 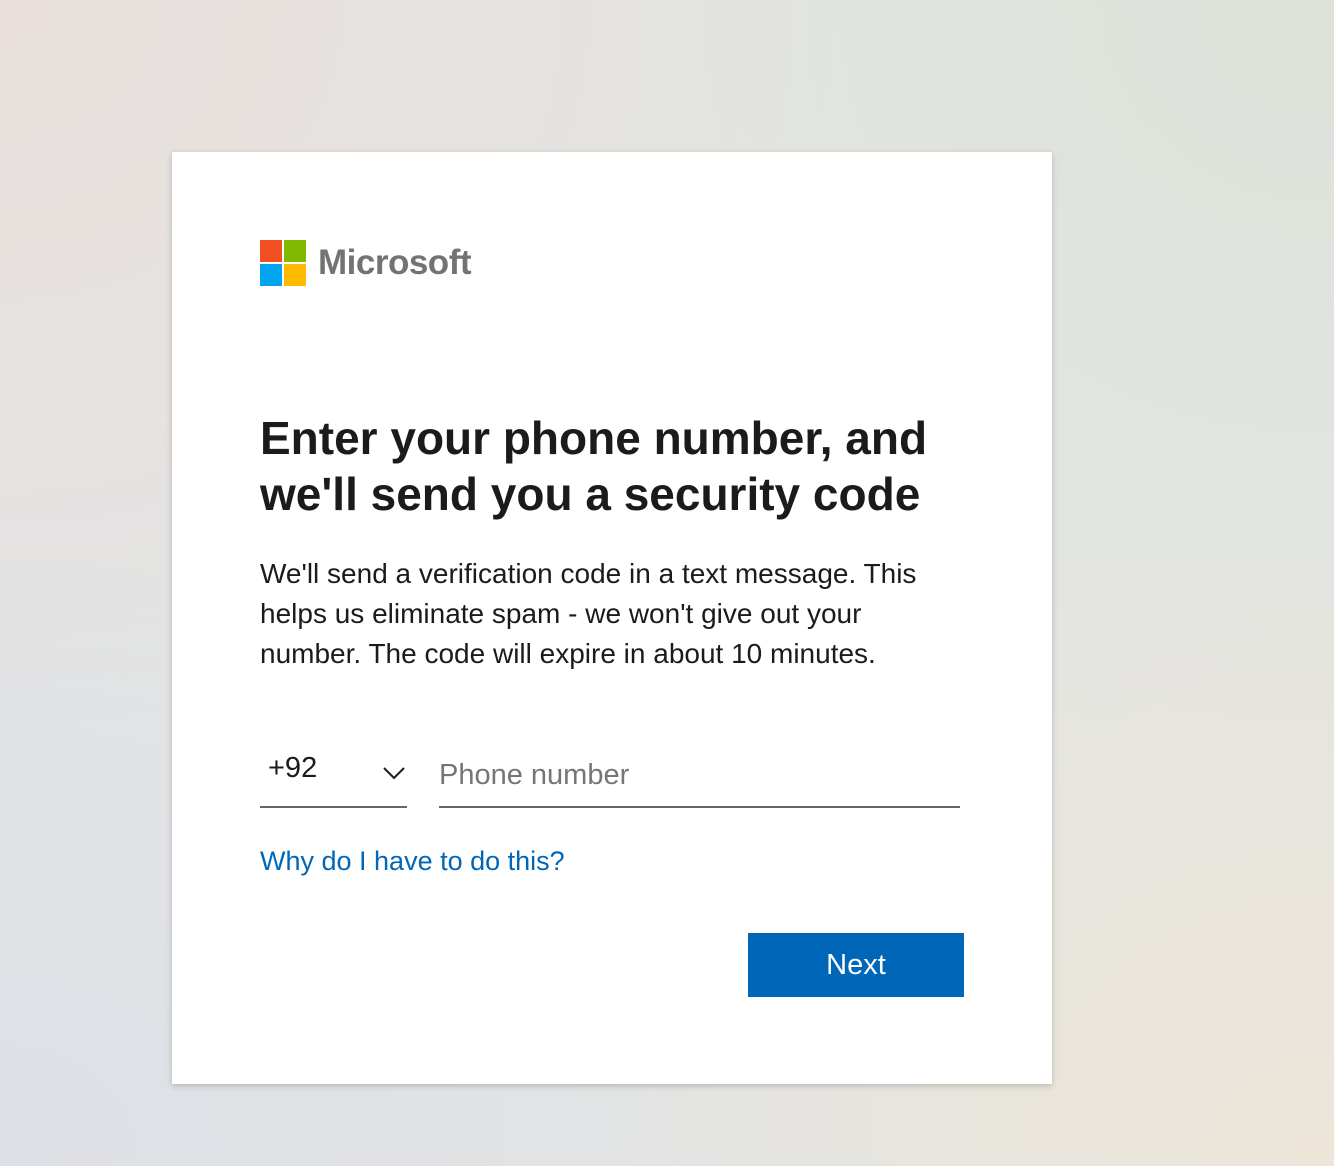 I want to click on chevron-down-icon, so click(x=394, y=773).